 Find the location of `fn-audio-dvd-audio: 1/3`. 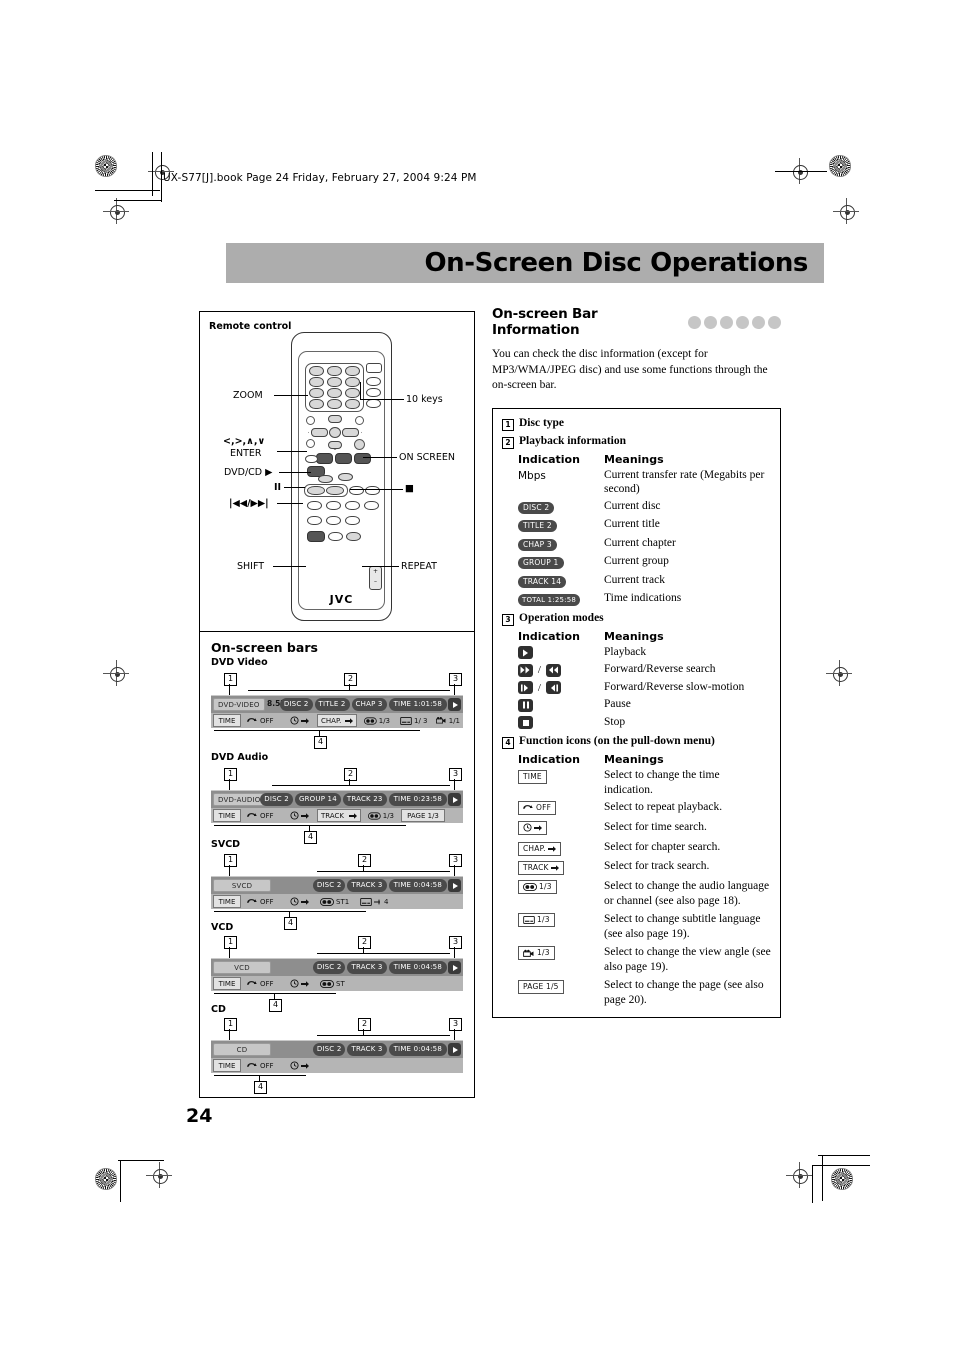

fn-audio-dvd-audio: 1/3 is located at coordinates (381, 815).